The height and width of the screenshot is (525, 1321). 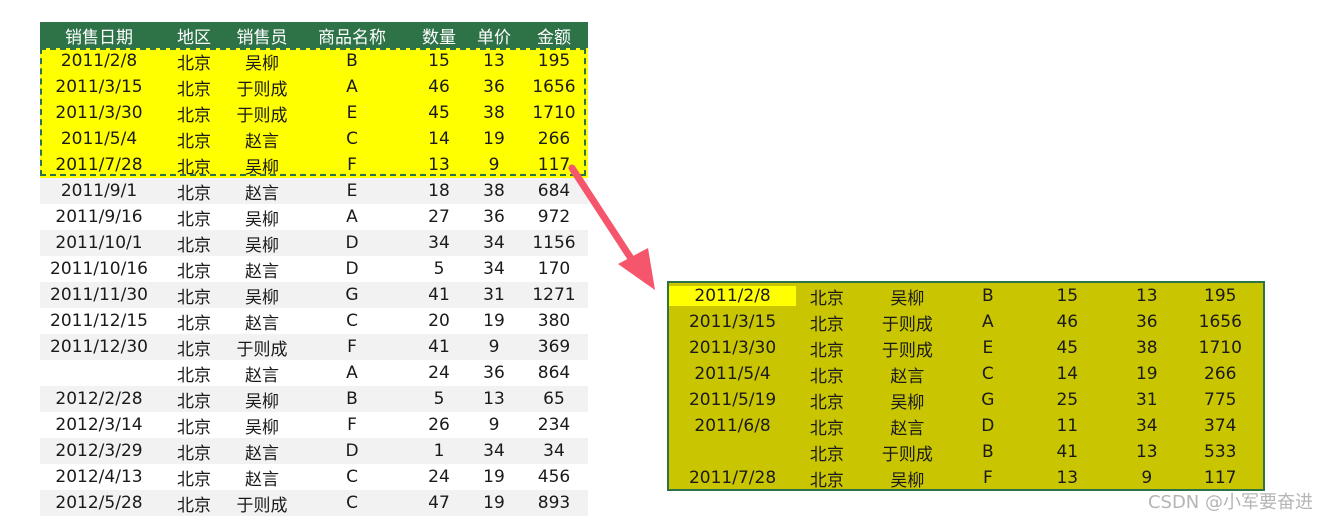 What do you see at coordinates (732, 478) in the screenshot?
I see `result-cell: 2011/7/28` at bounding box center [732, 478].